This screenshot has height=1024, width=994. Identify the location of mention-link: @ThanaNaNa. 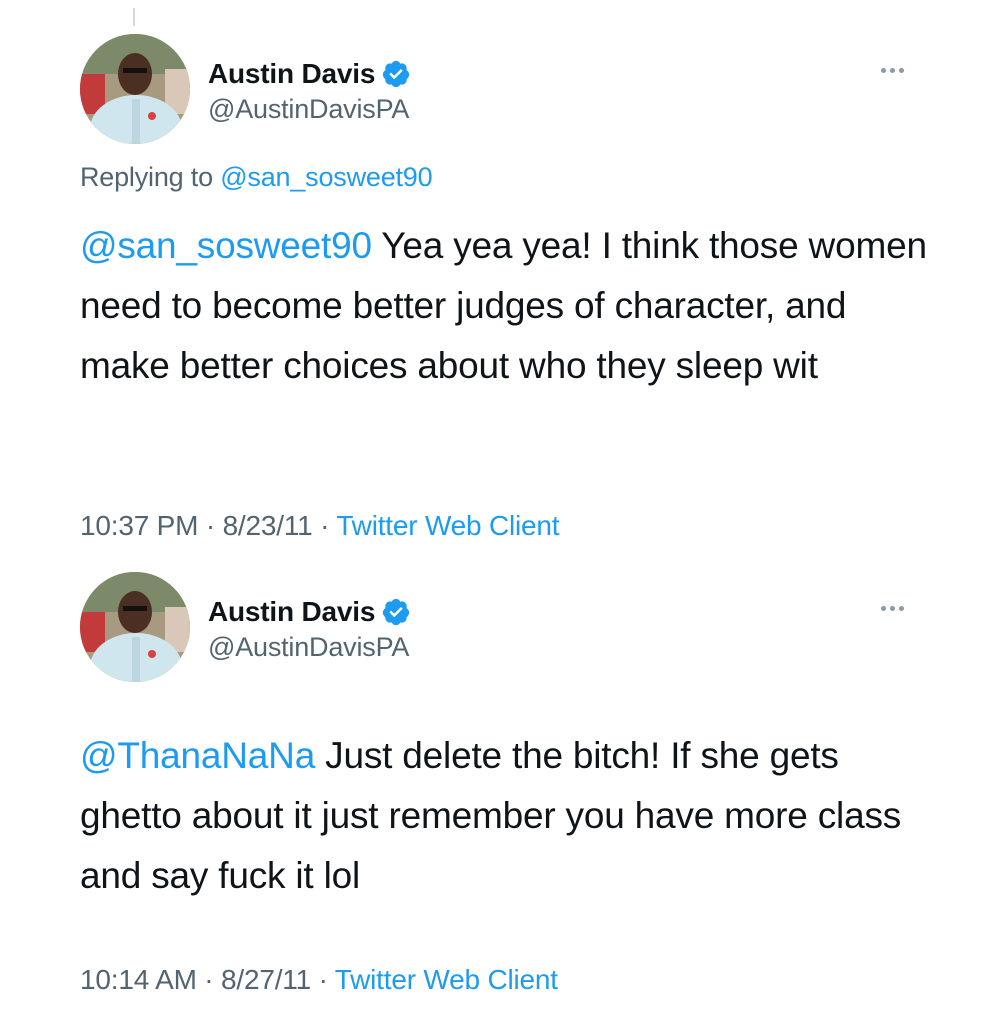
(197, 755).